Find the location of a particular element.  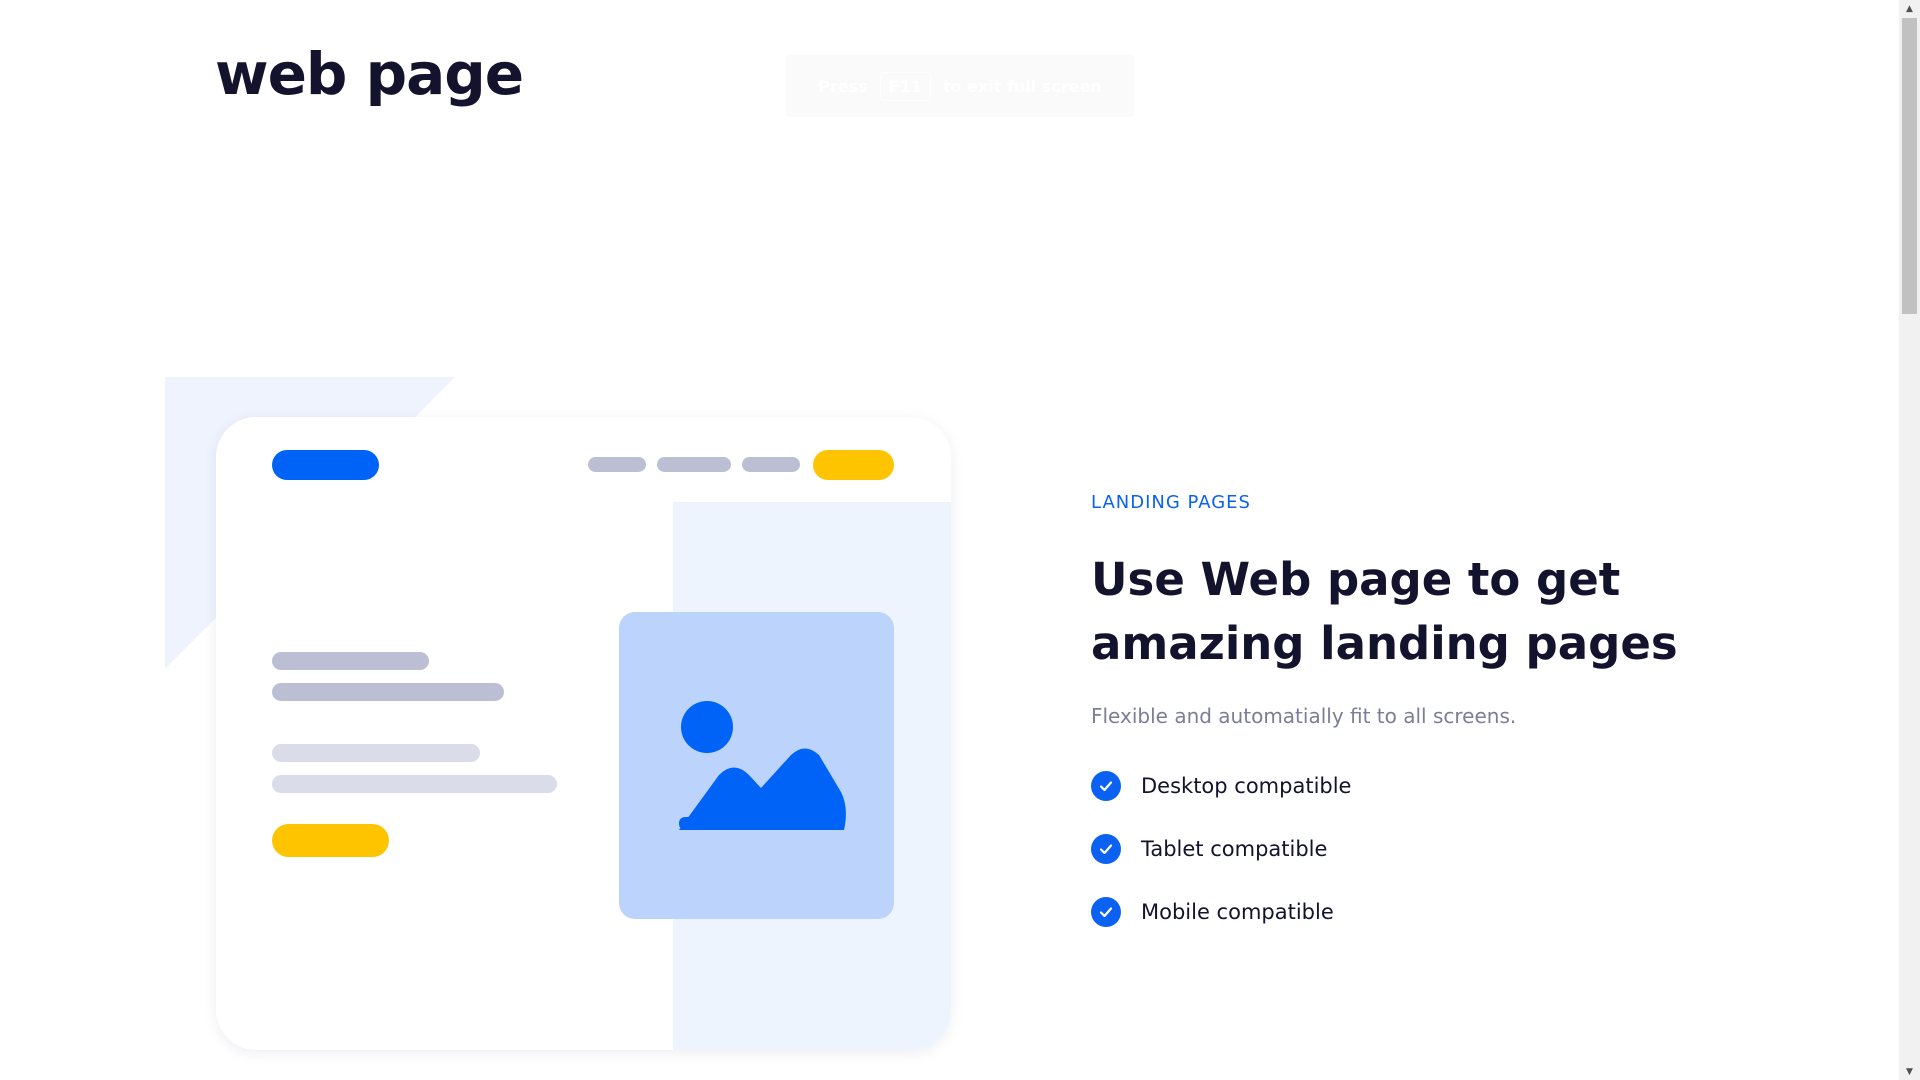

scroll-up-arrow-icon: ▲ is located at coordinates (1909, 8).